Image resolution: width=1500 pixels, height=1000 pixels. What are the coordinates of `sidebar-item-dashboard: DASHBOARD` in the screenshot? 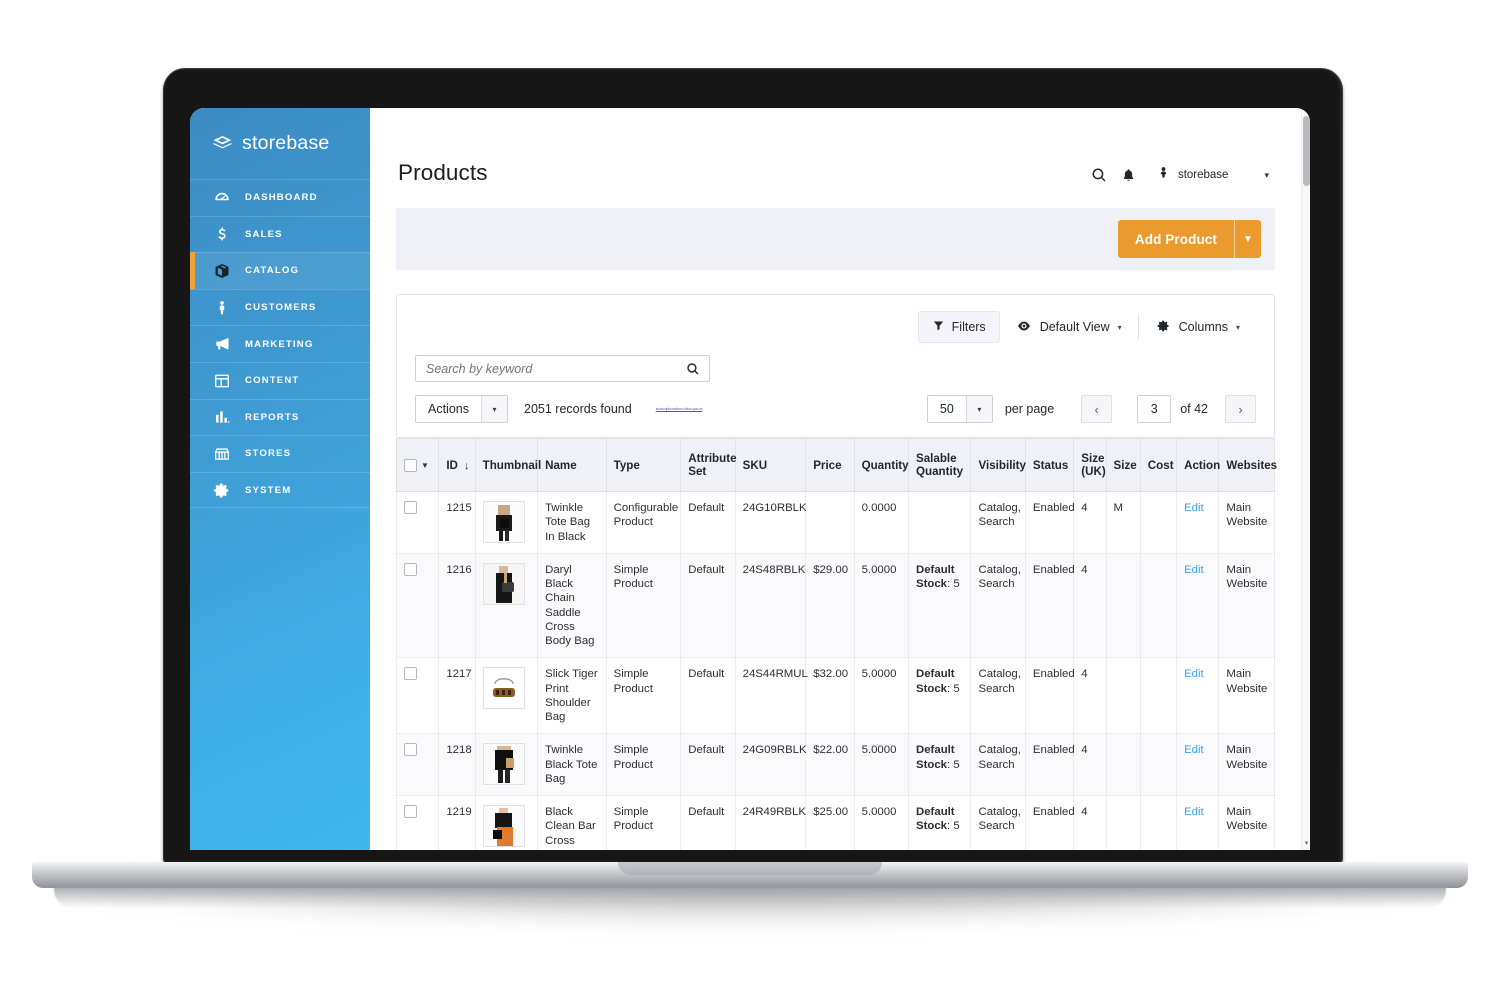 It's located at (280, 197).